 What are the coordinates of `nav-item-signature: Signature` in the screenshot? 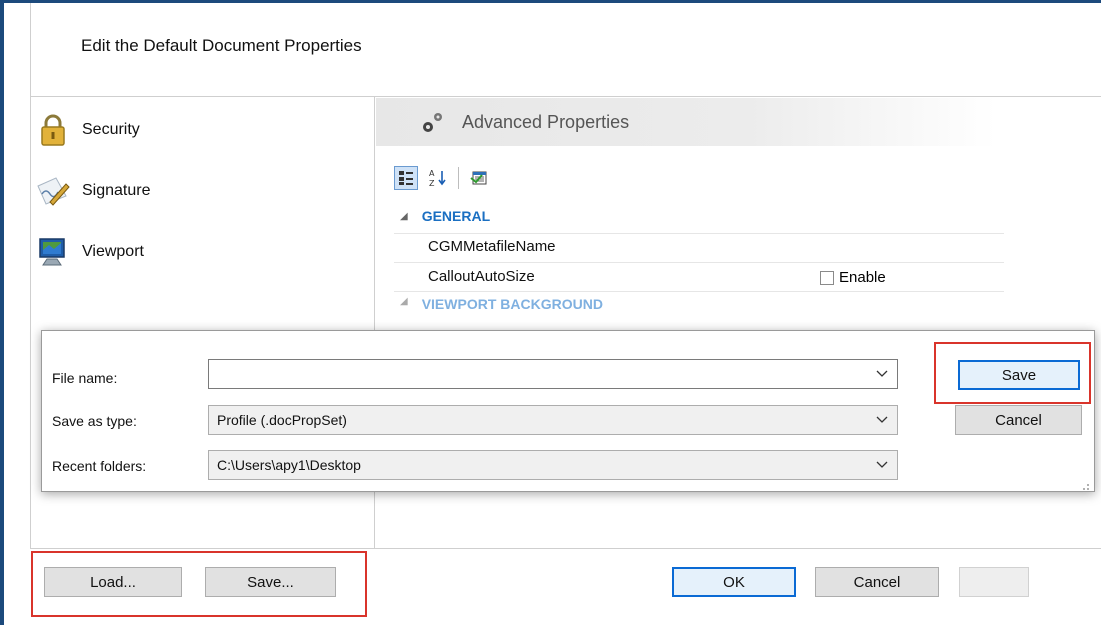 It's located at (93, 191).